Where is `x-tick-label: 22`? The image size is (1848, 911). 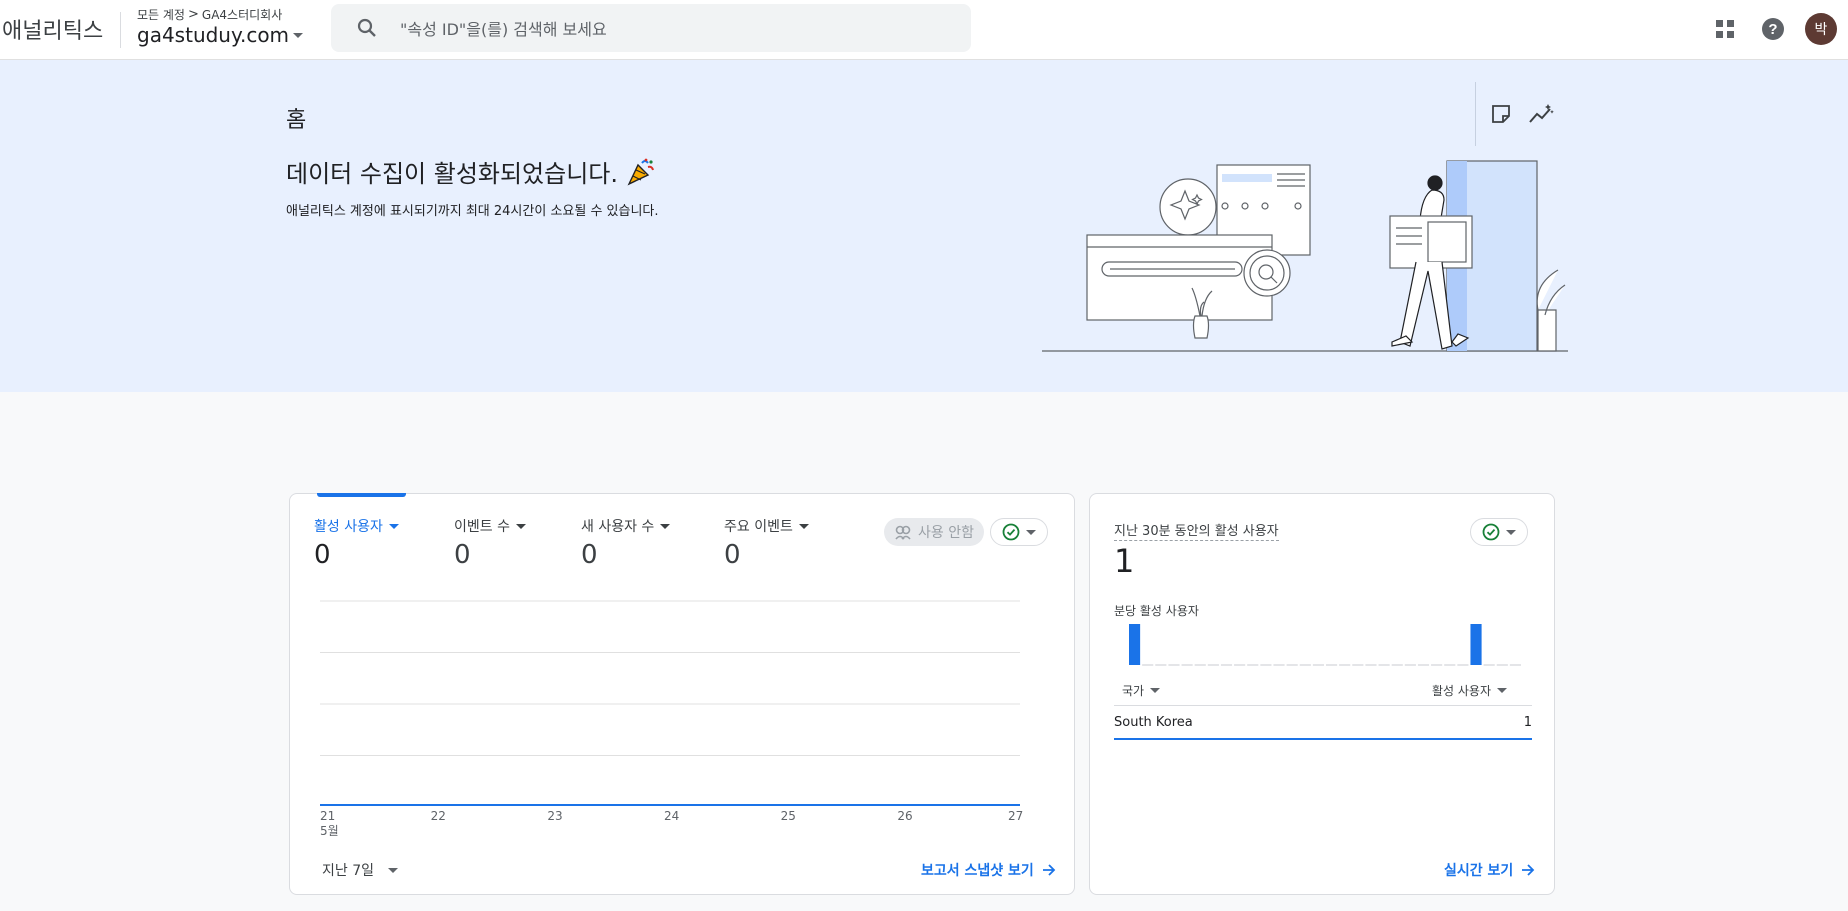
x-tick-label: 22 is located at coordinates (438, 816).